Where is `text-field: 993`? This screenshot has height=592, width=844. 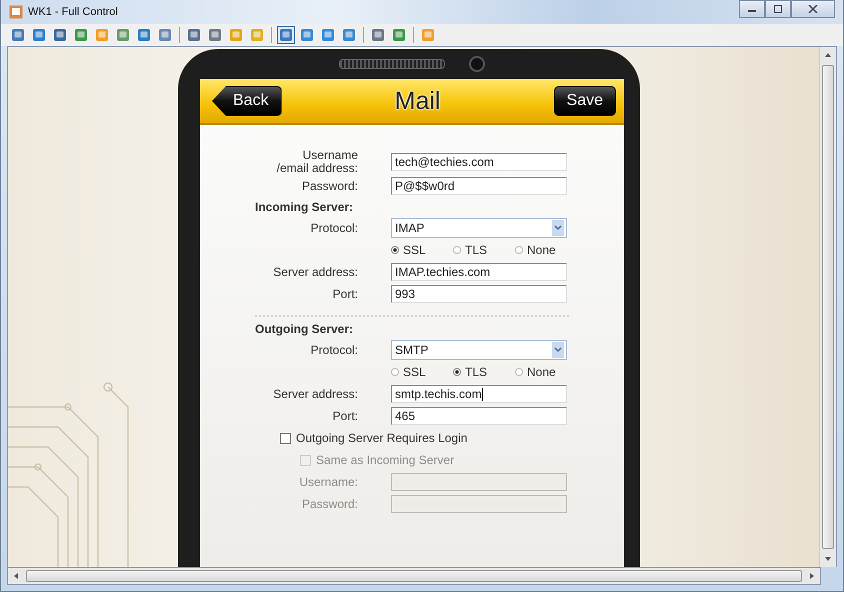
text-field: 993 is located at coordinates (479, 294).